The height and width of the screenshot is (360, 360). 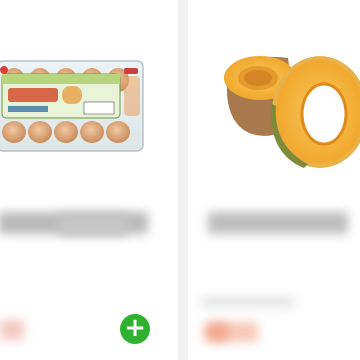 I want to click on pumpkin-image, so click(x=292, y=112).